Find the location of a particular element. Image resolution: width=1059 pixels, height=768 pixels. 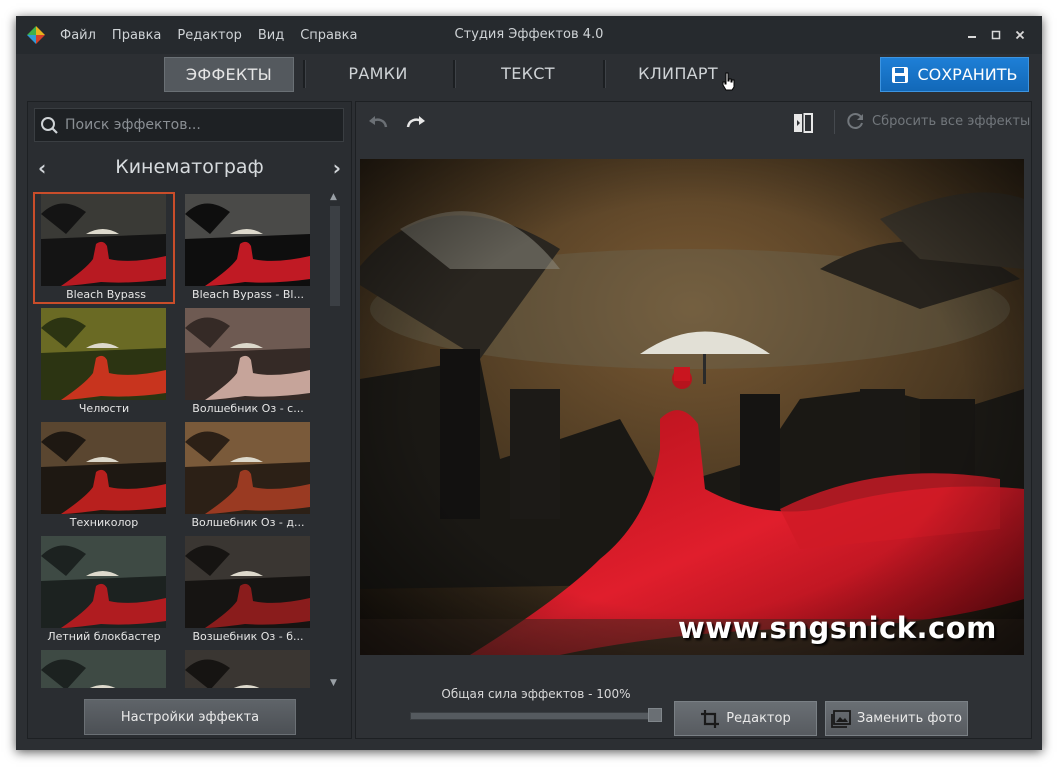

category-title: Кинематограф is located at coordinates (189, 167).